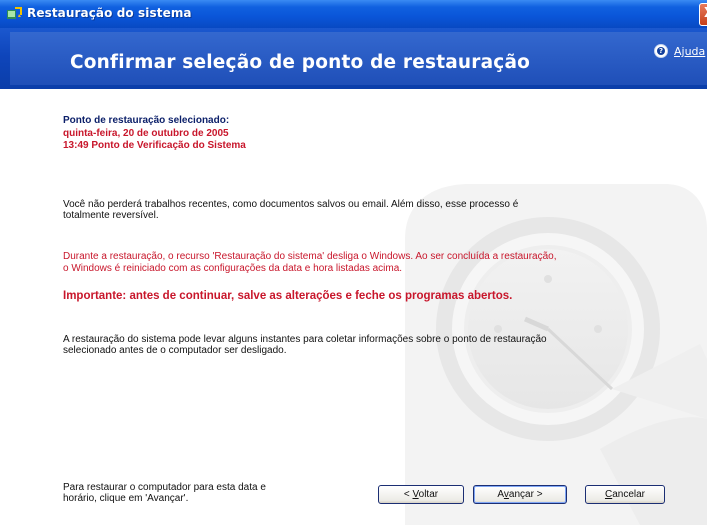  Describe the element at coordinates (146, 133) in the screenshot. I see `selected-point-date: quinta-feira, 20 de outubro de 2005` at that location.